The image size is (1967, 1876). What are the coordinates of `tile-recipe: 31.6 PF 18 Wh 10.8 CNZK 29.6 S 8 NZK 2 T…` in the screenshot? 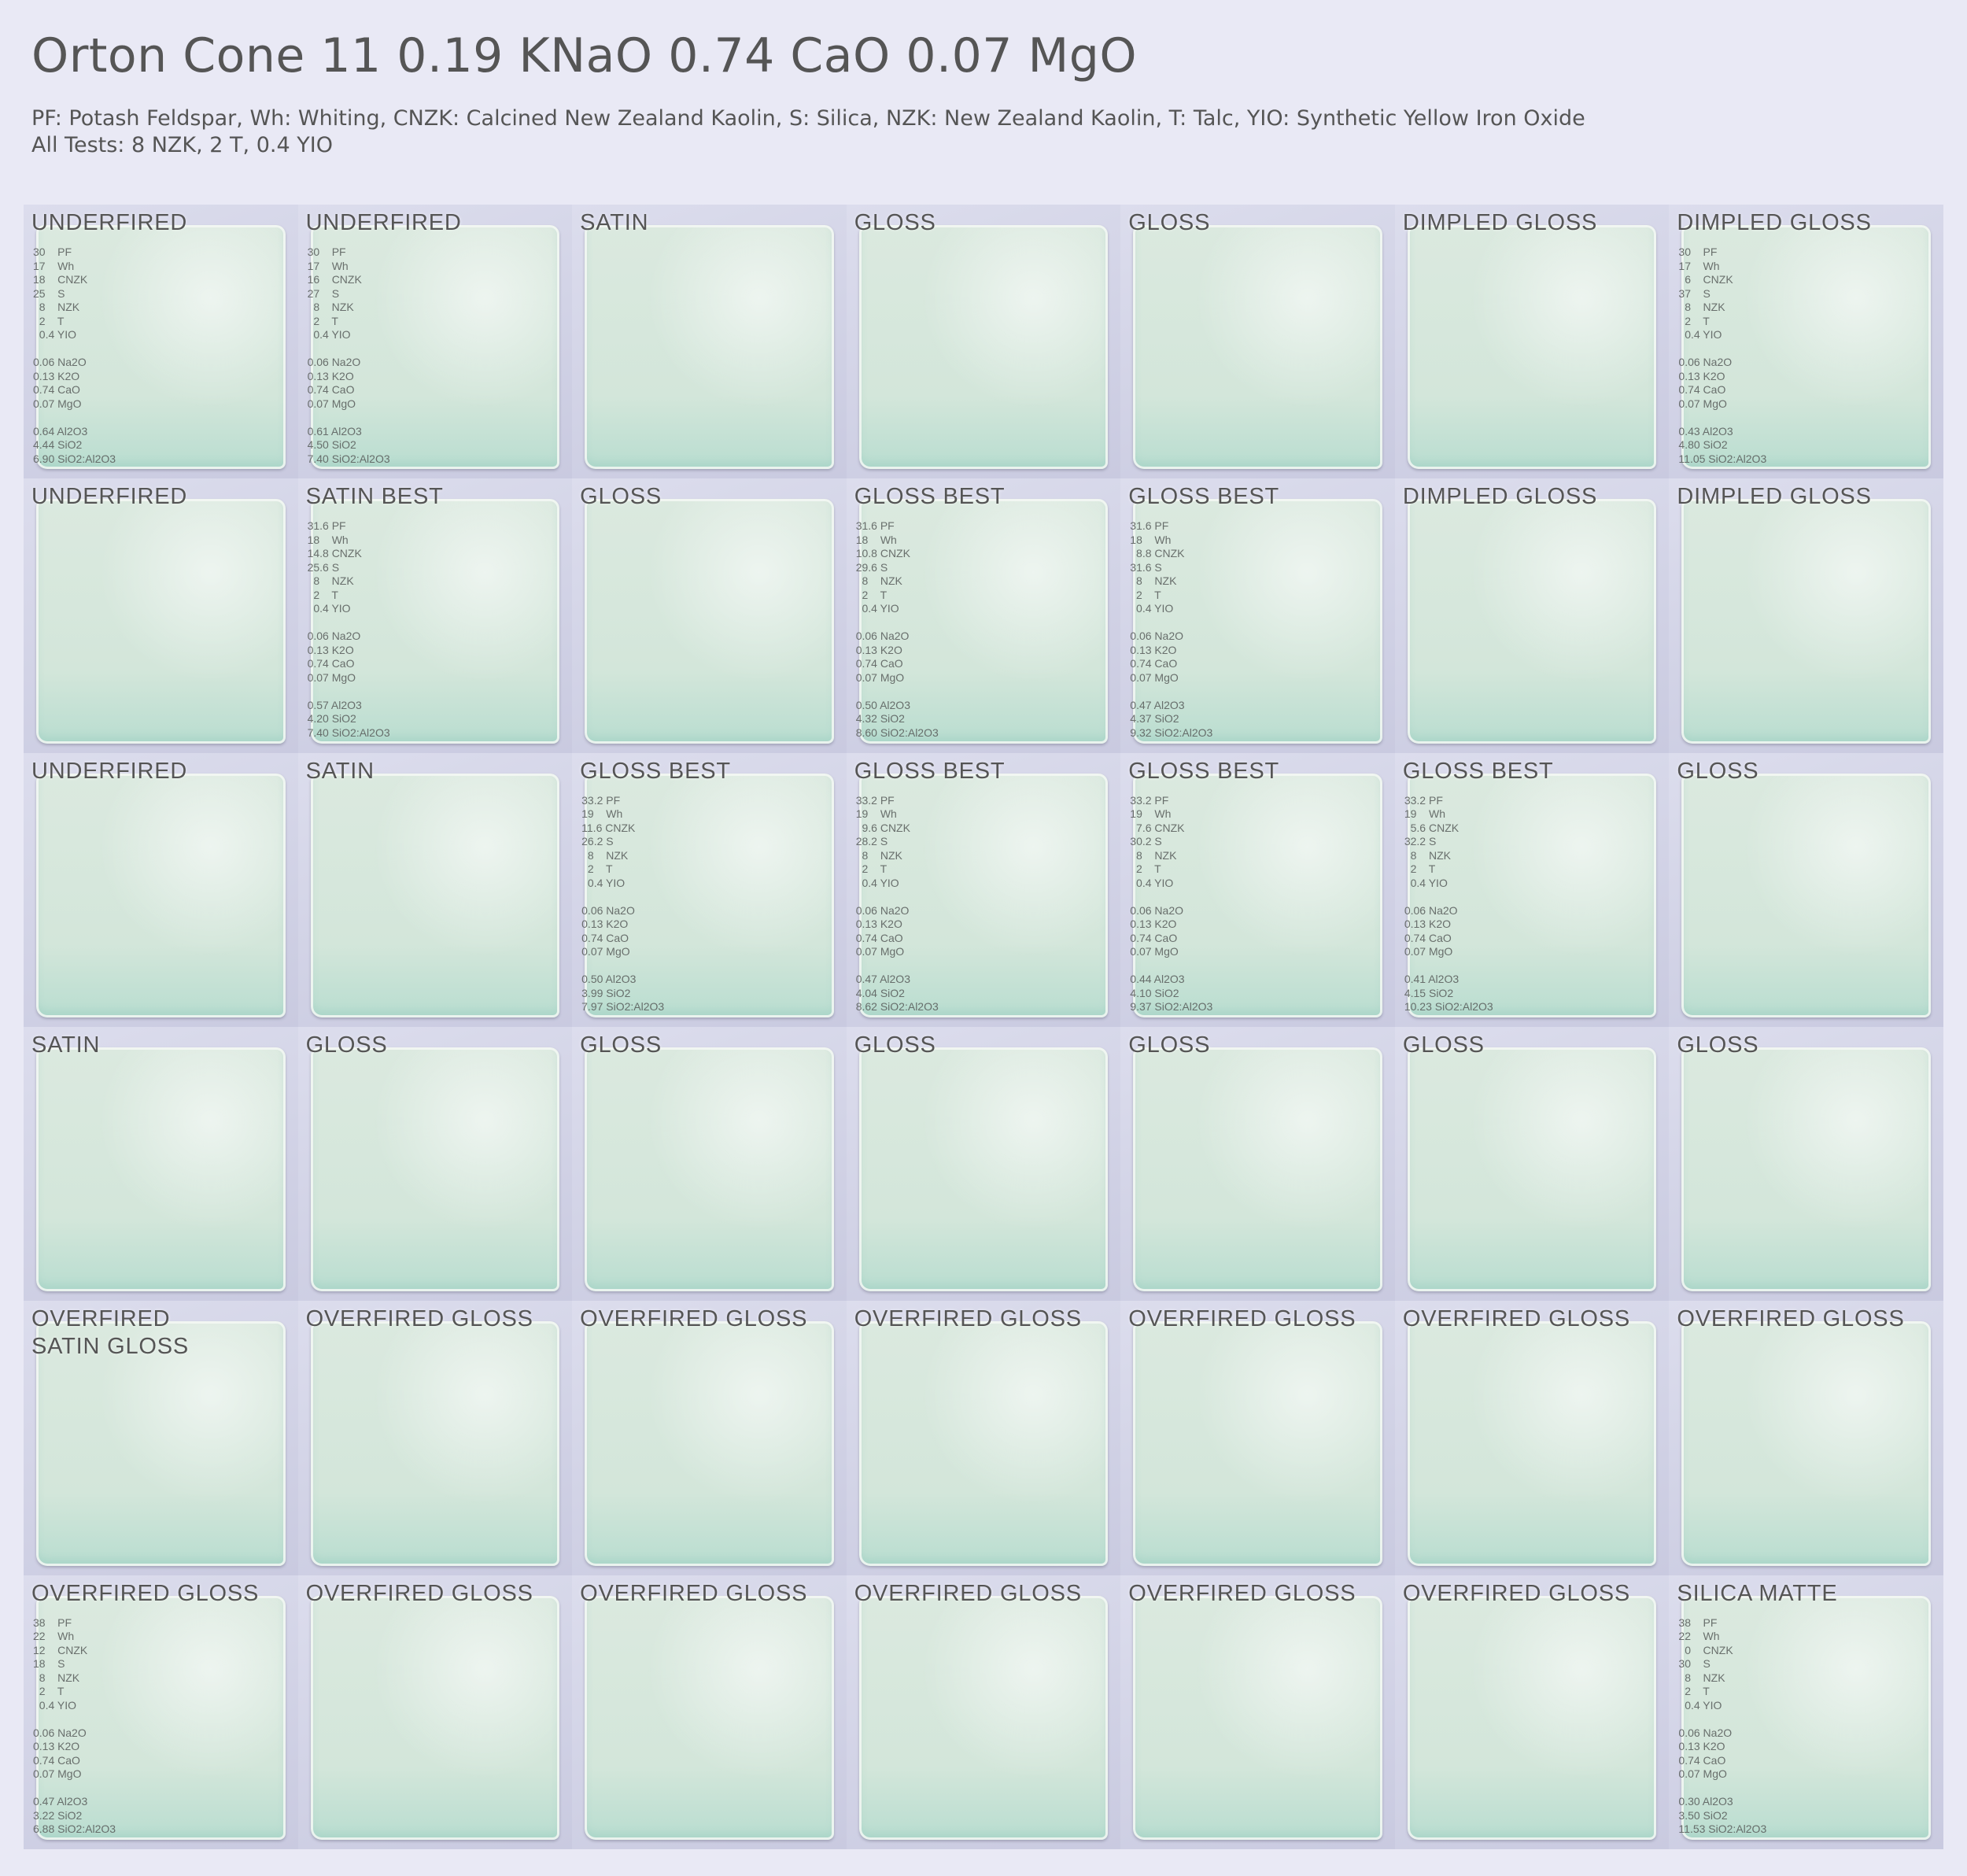 It's located at (897, 629).